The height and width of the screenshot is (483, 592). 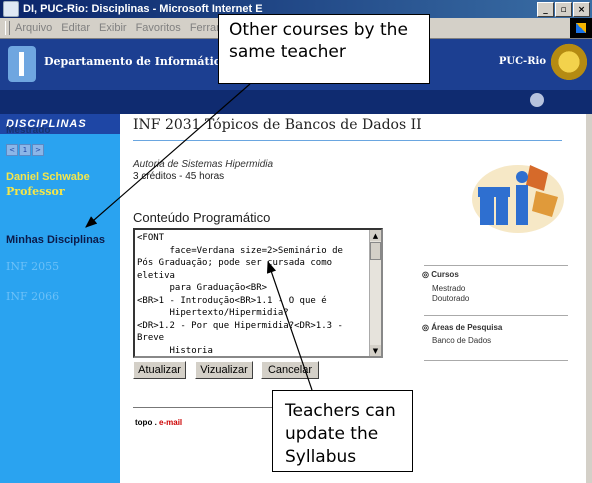 I want to click on maximize-icon: ▫, so click(x=563, y=9).